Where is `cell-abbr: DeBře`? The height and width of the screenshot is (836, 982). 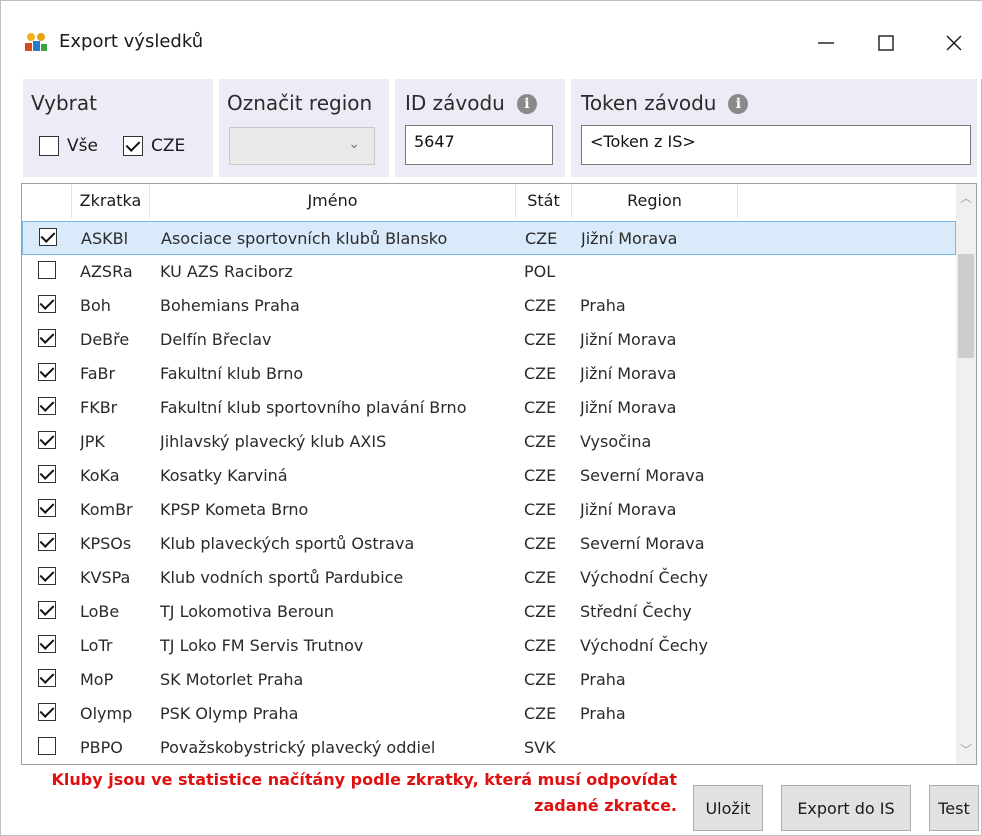 cell-abbr: DeBře is located at coordinates (105, 339).